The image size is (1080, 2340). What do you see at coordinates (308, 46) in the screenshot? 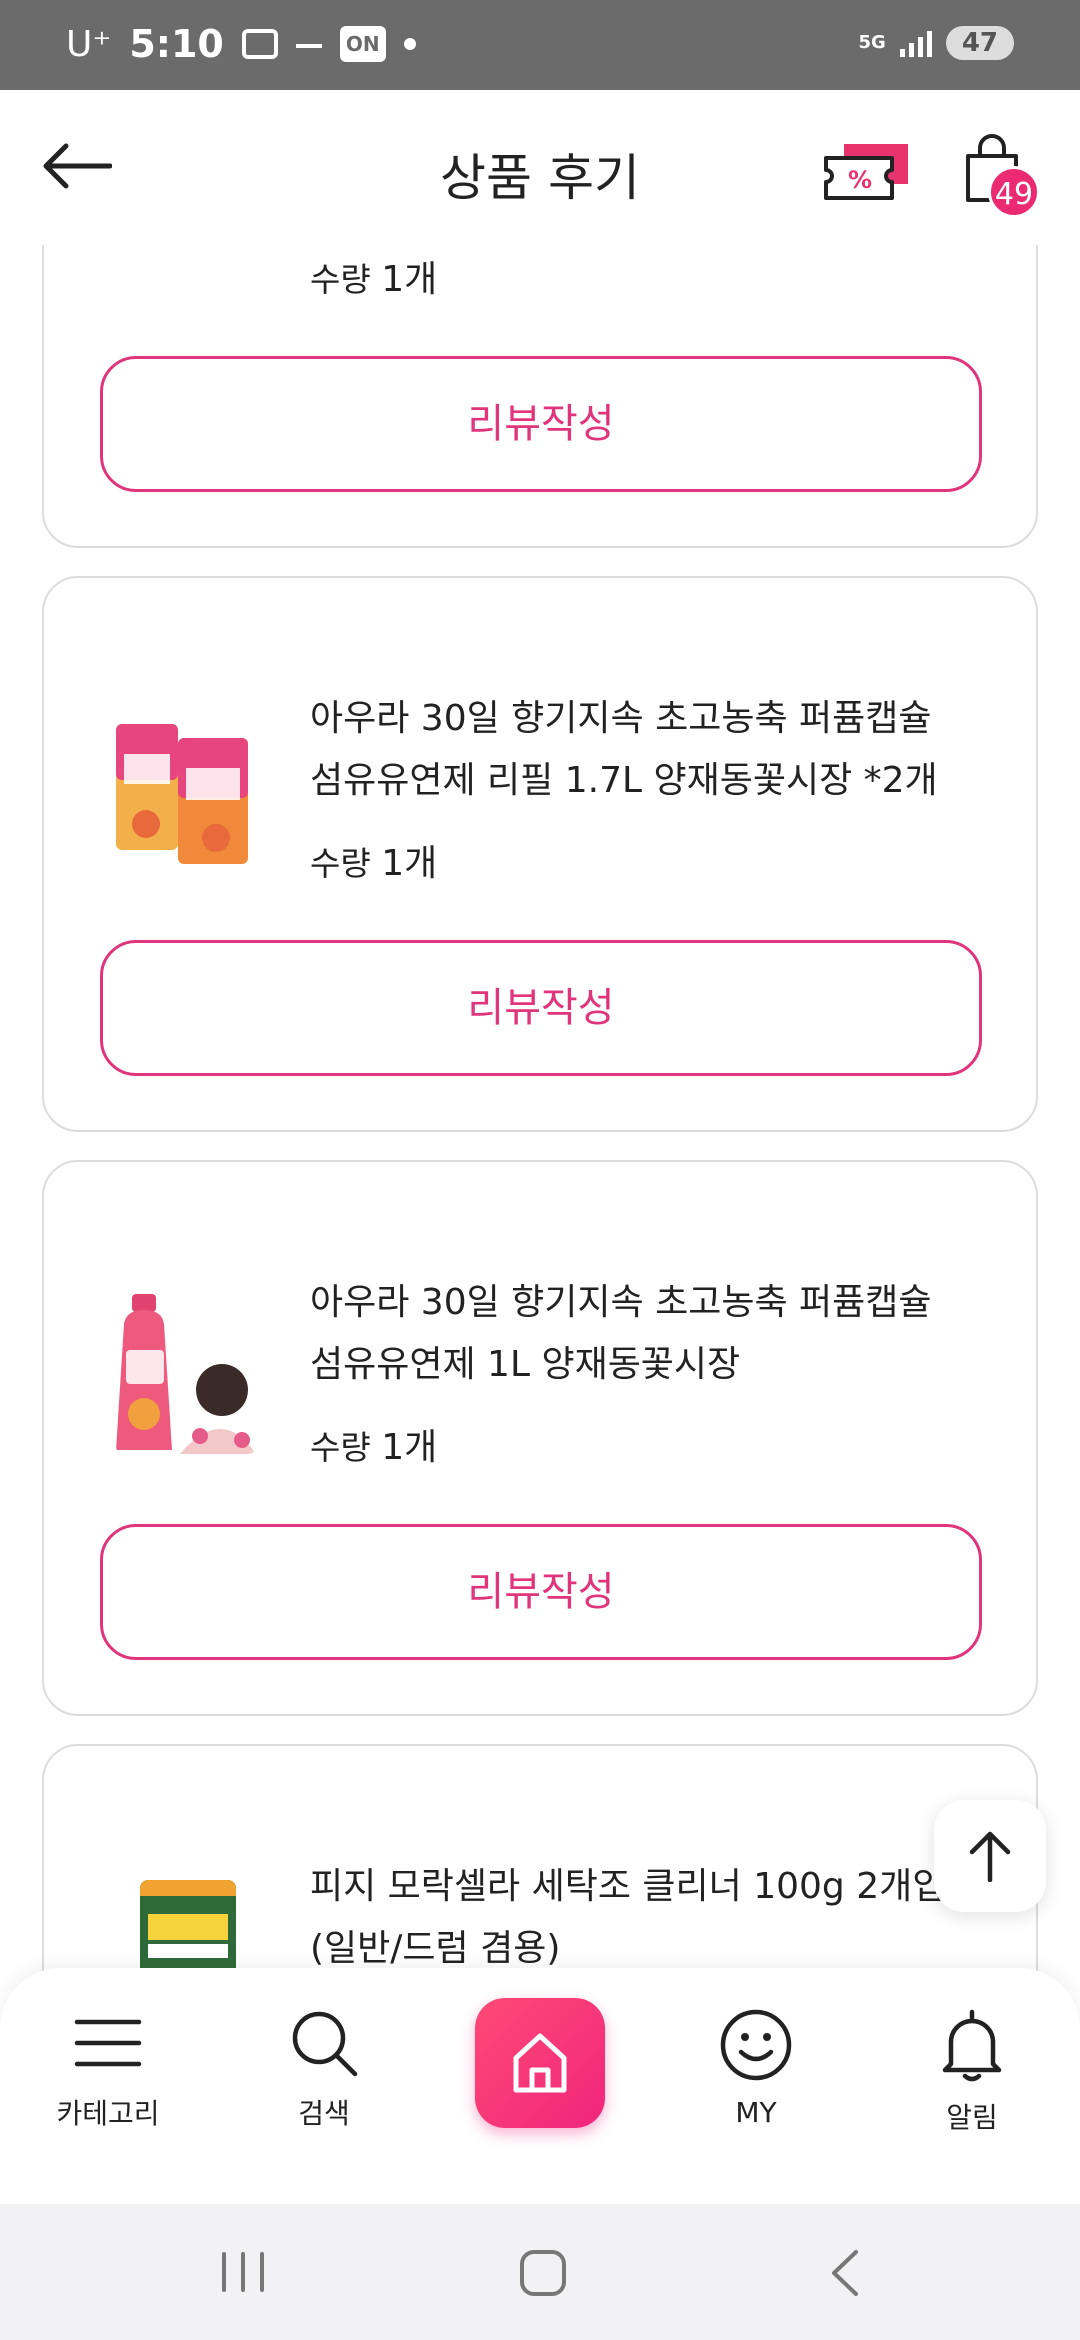
I see `dash-icon` at bounding box center [308, 46].